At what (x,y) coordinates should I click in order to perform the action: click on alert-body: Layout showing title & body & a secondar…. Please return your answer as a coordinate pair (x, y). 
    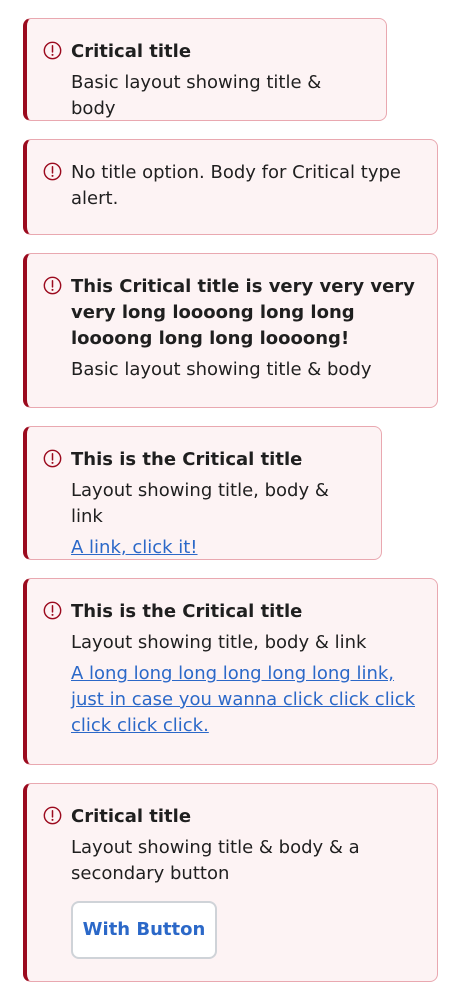
    Looking at the image, I should click on (215, 860).